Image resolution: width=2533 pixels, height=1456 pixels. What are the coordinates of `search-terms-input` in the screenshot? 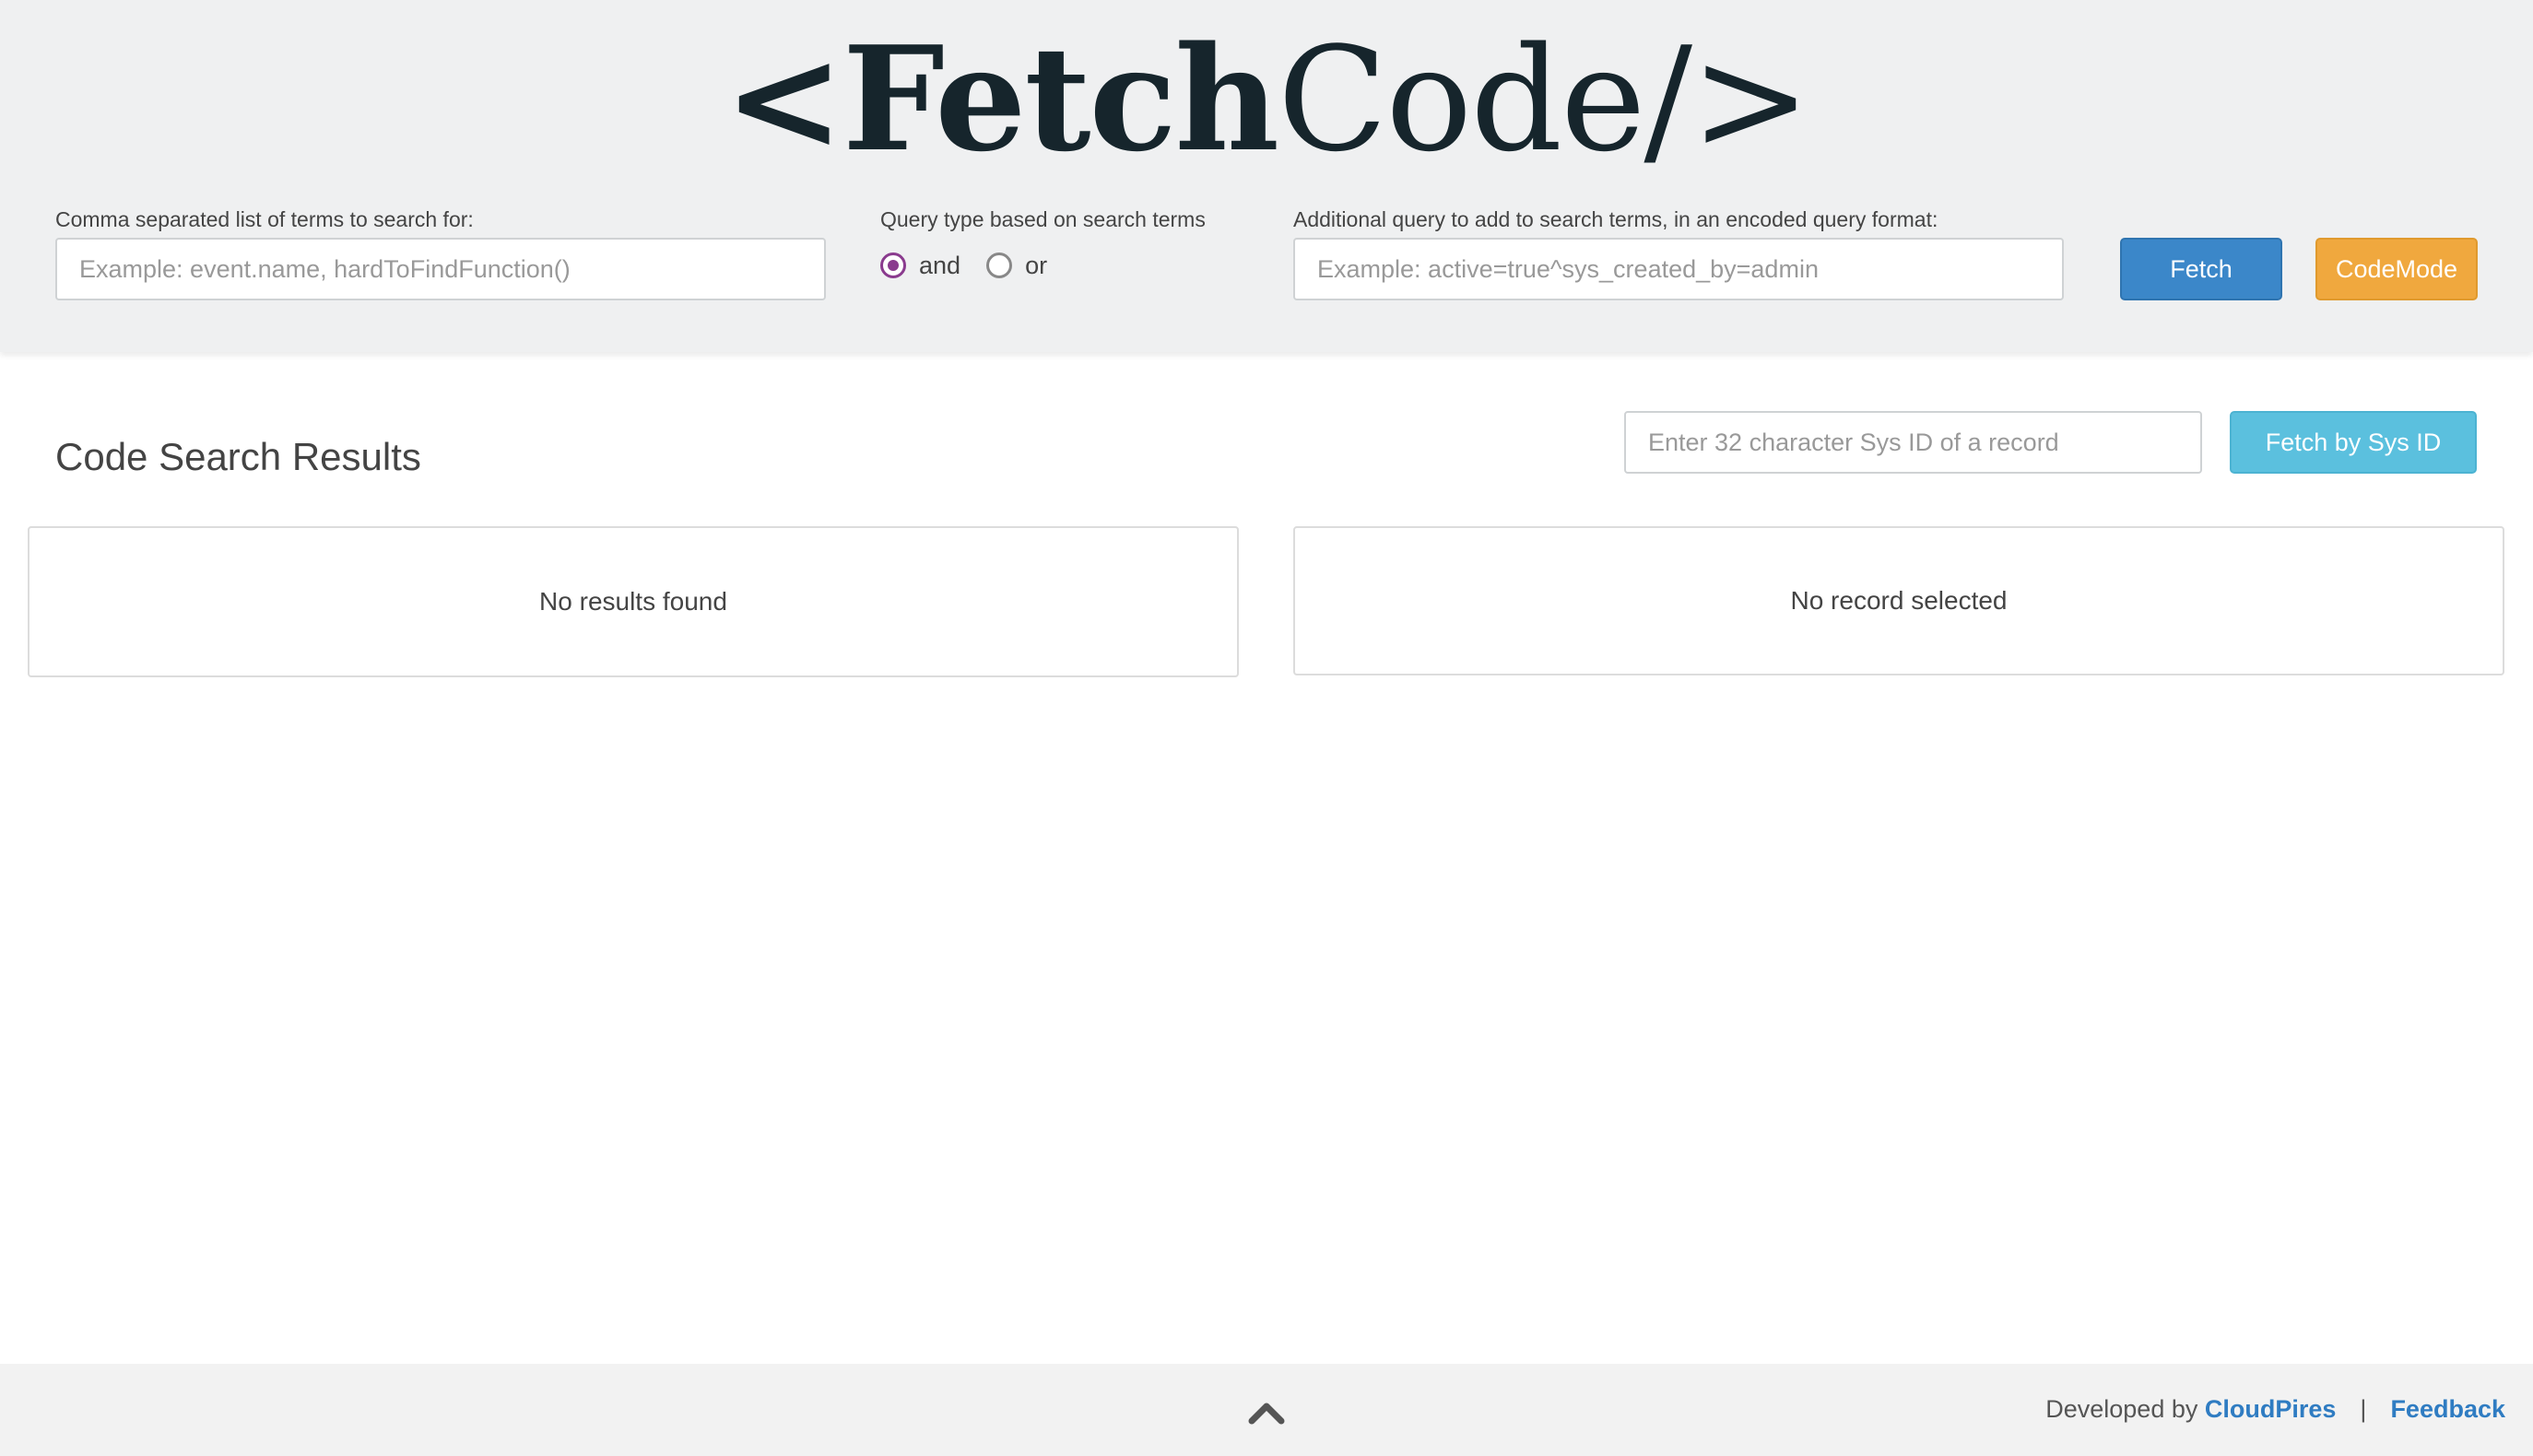 It's located at (441, 269).